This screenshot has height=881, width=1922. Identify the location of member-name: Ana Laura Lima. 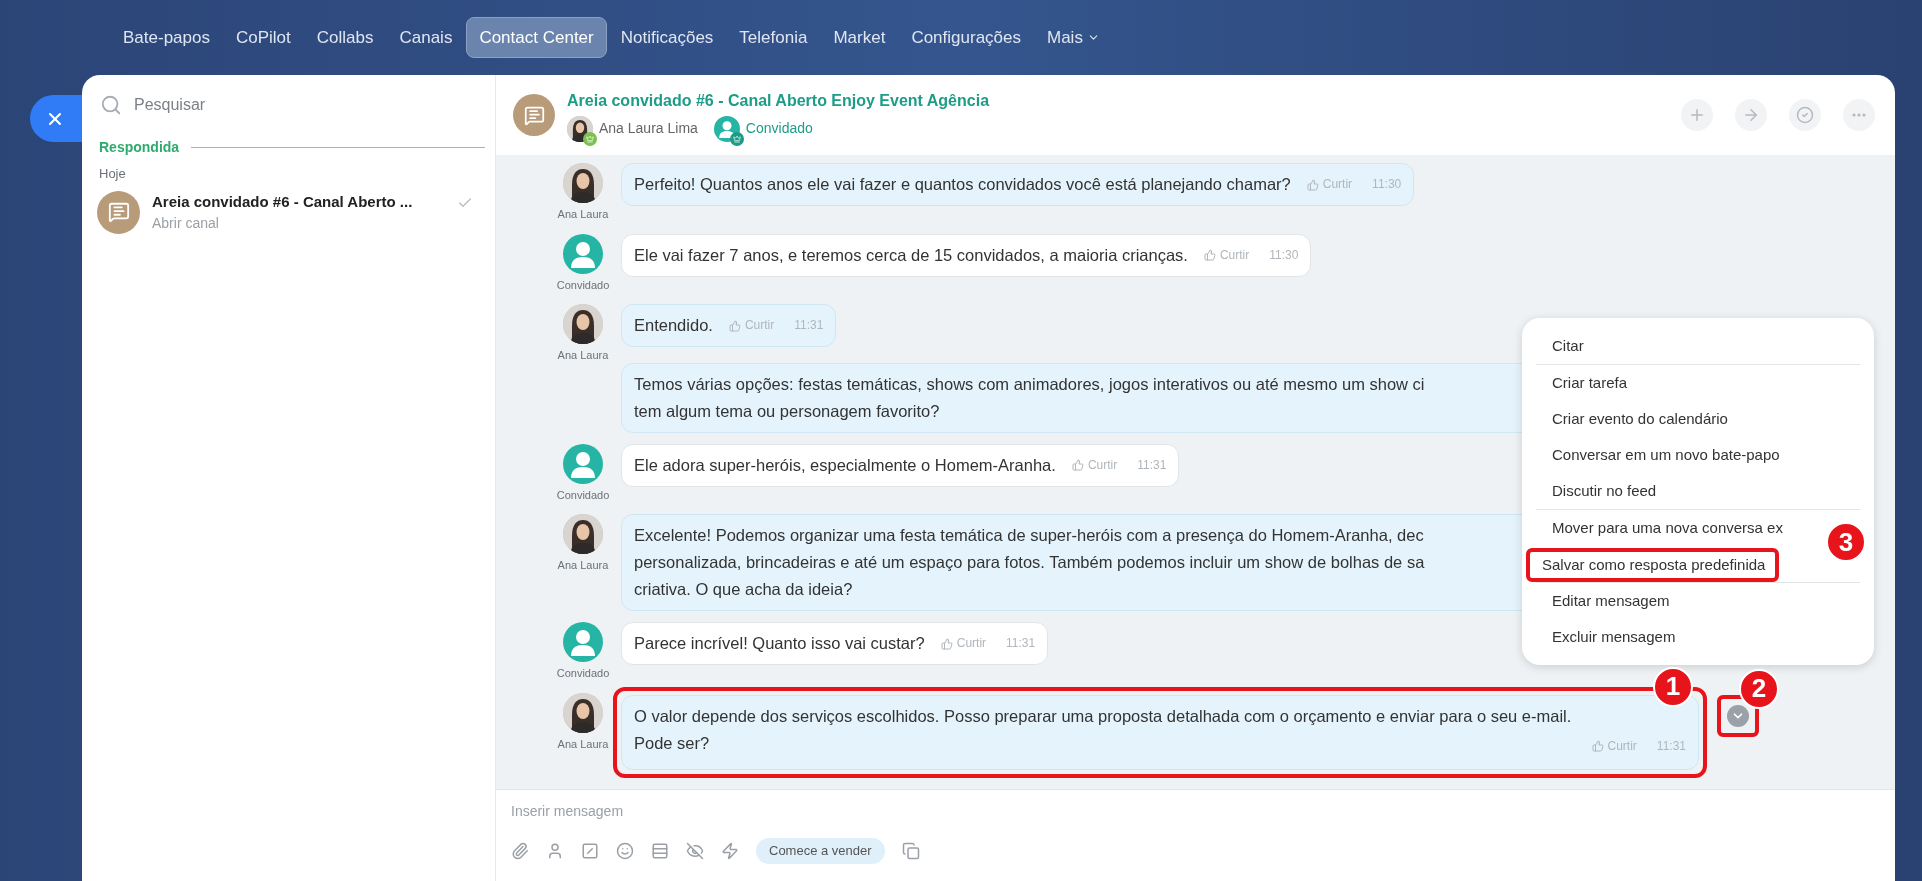
(648, 128).